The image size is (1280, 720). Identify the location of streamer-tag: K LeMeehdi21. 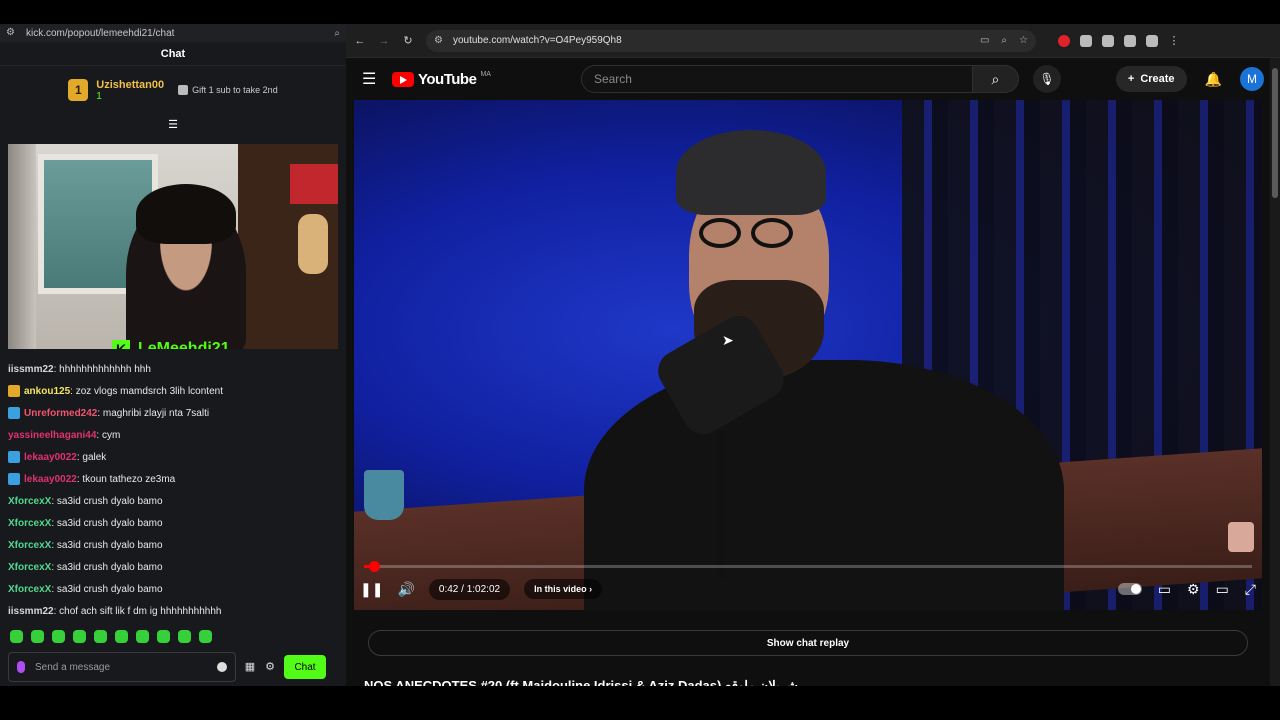
(171, 344).